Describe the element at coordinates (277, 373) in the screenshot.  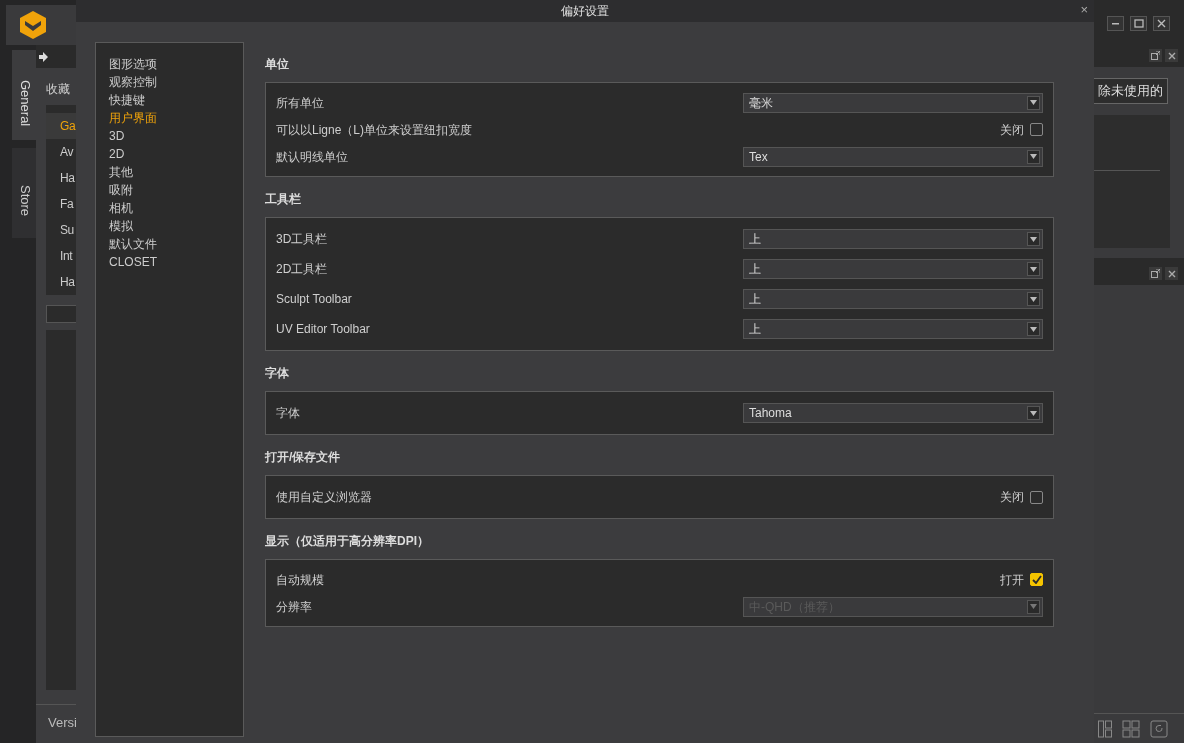
I see `section-title: 字体` at that location.